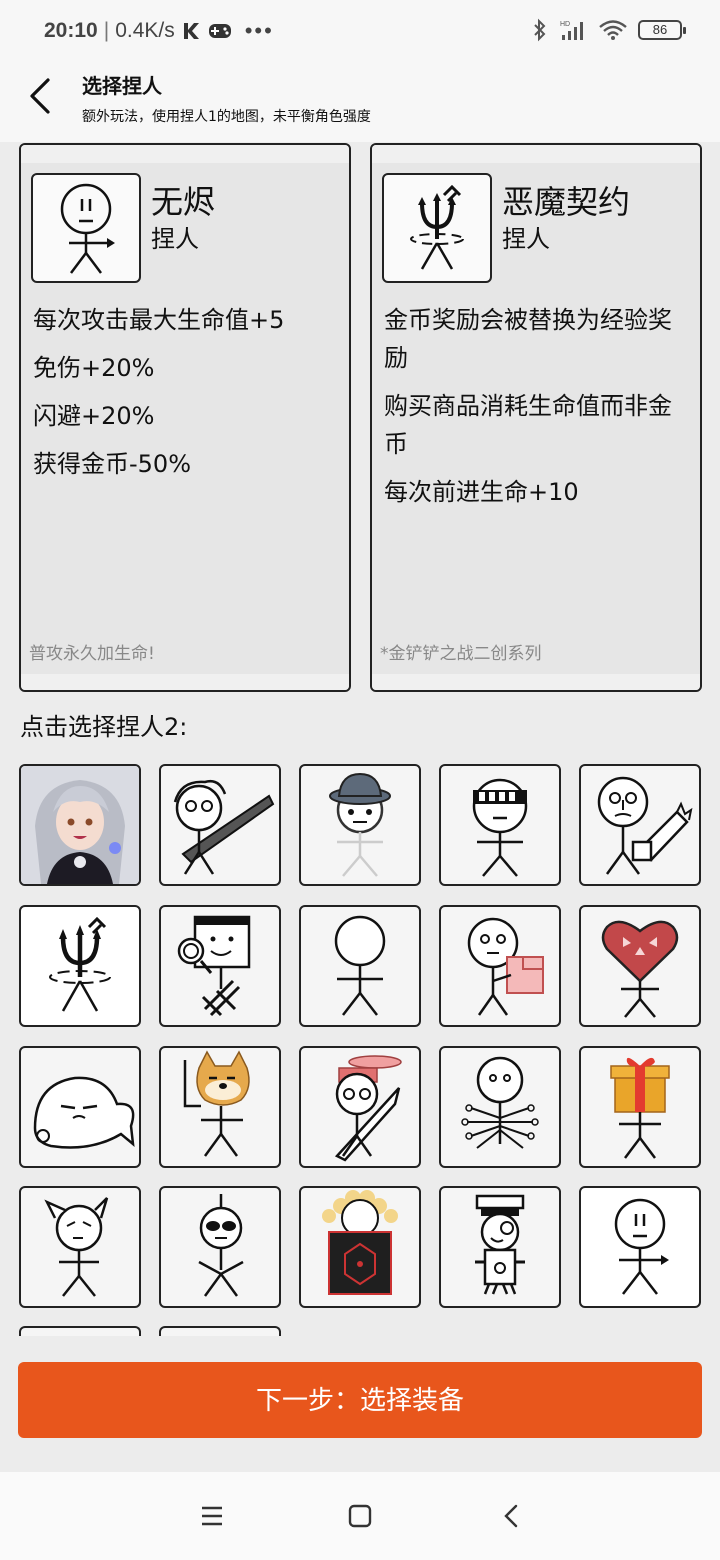 This screenshot has width=720, height=1560. What do you see at coordinates (571, 30) in the screenshot?
I see `signal-icon: HD` at bounding box center [571, 30].